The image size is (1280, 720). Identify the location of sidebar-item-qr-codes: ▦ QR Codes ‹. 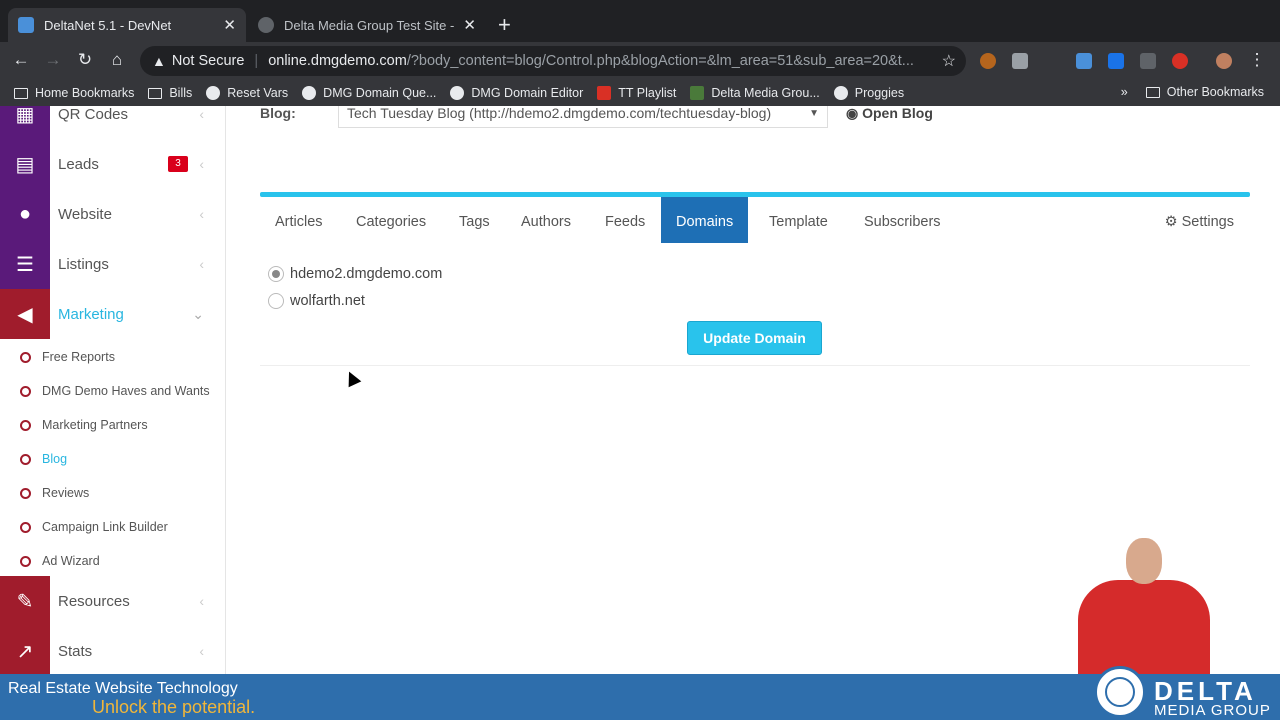
(113, 122).